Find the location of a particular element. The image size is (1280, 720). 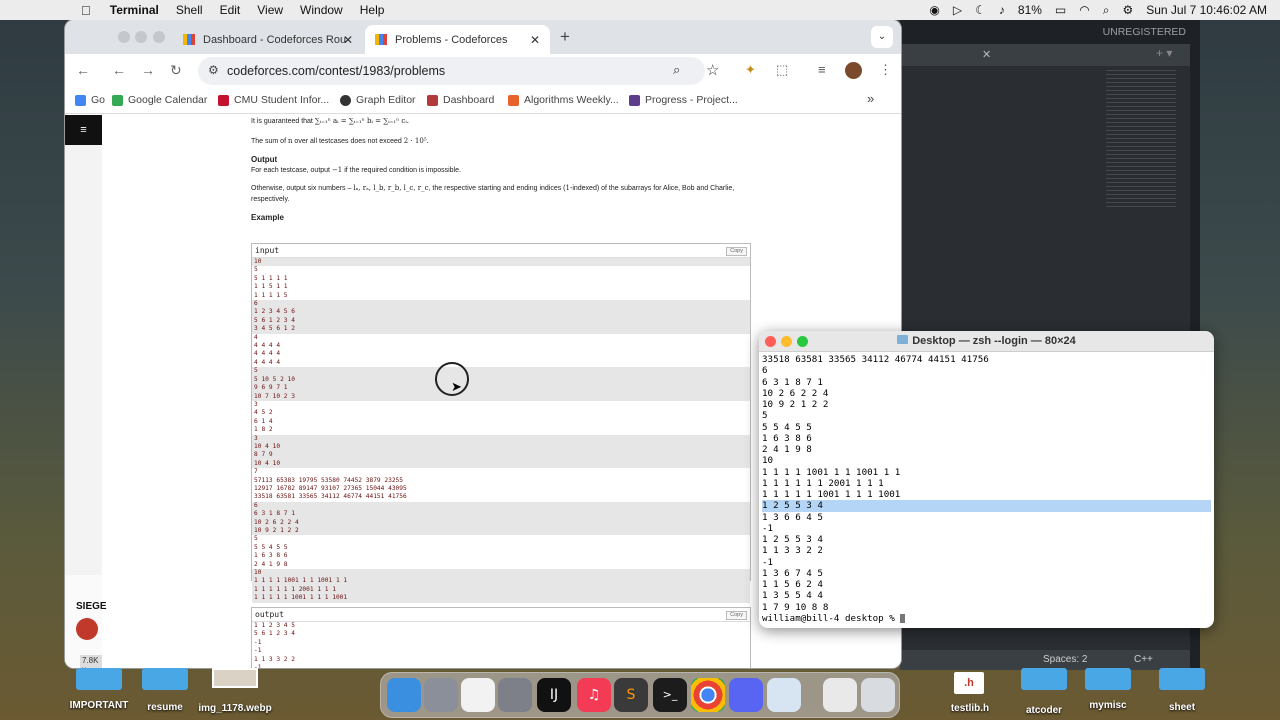

desktop-icon-image: img_1178.webp is located at coordinates (235, 708).